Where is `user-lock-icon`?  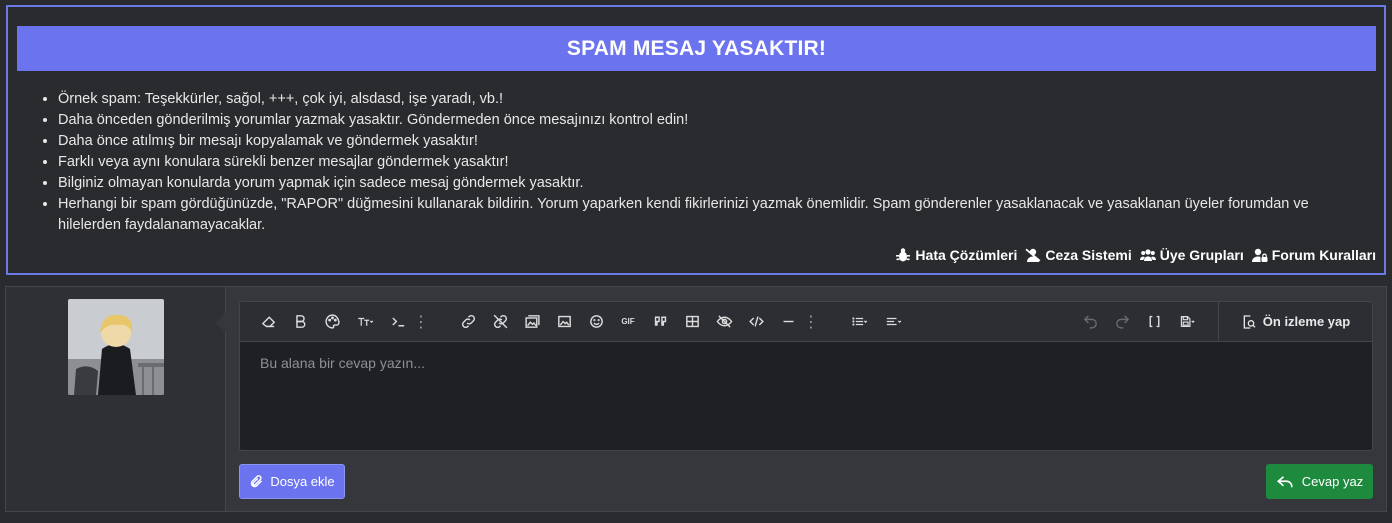 user-lock-icon is located at coordinates (1259, 255).